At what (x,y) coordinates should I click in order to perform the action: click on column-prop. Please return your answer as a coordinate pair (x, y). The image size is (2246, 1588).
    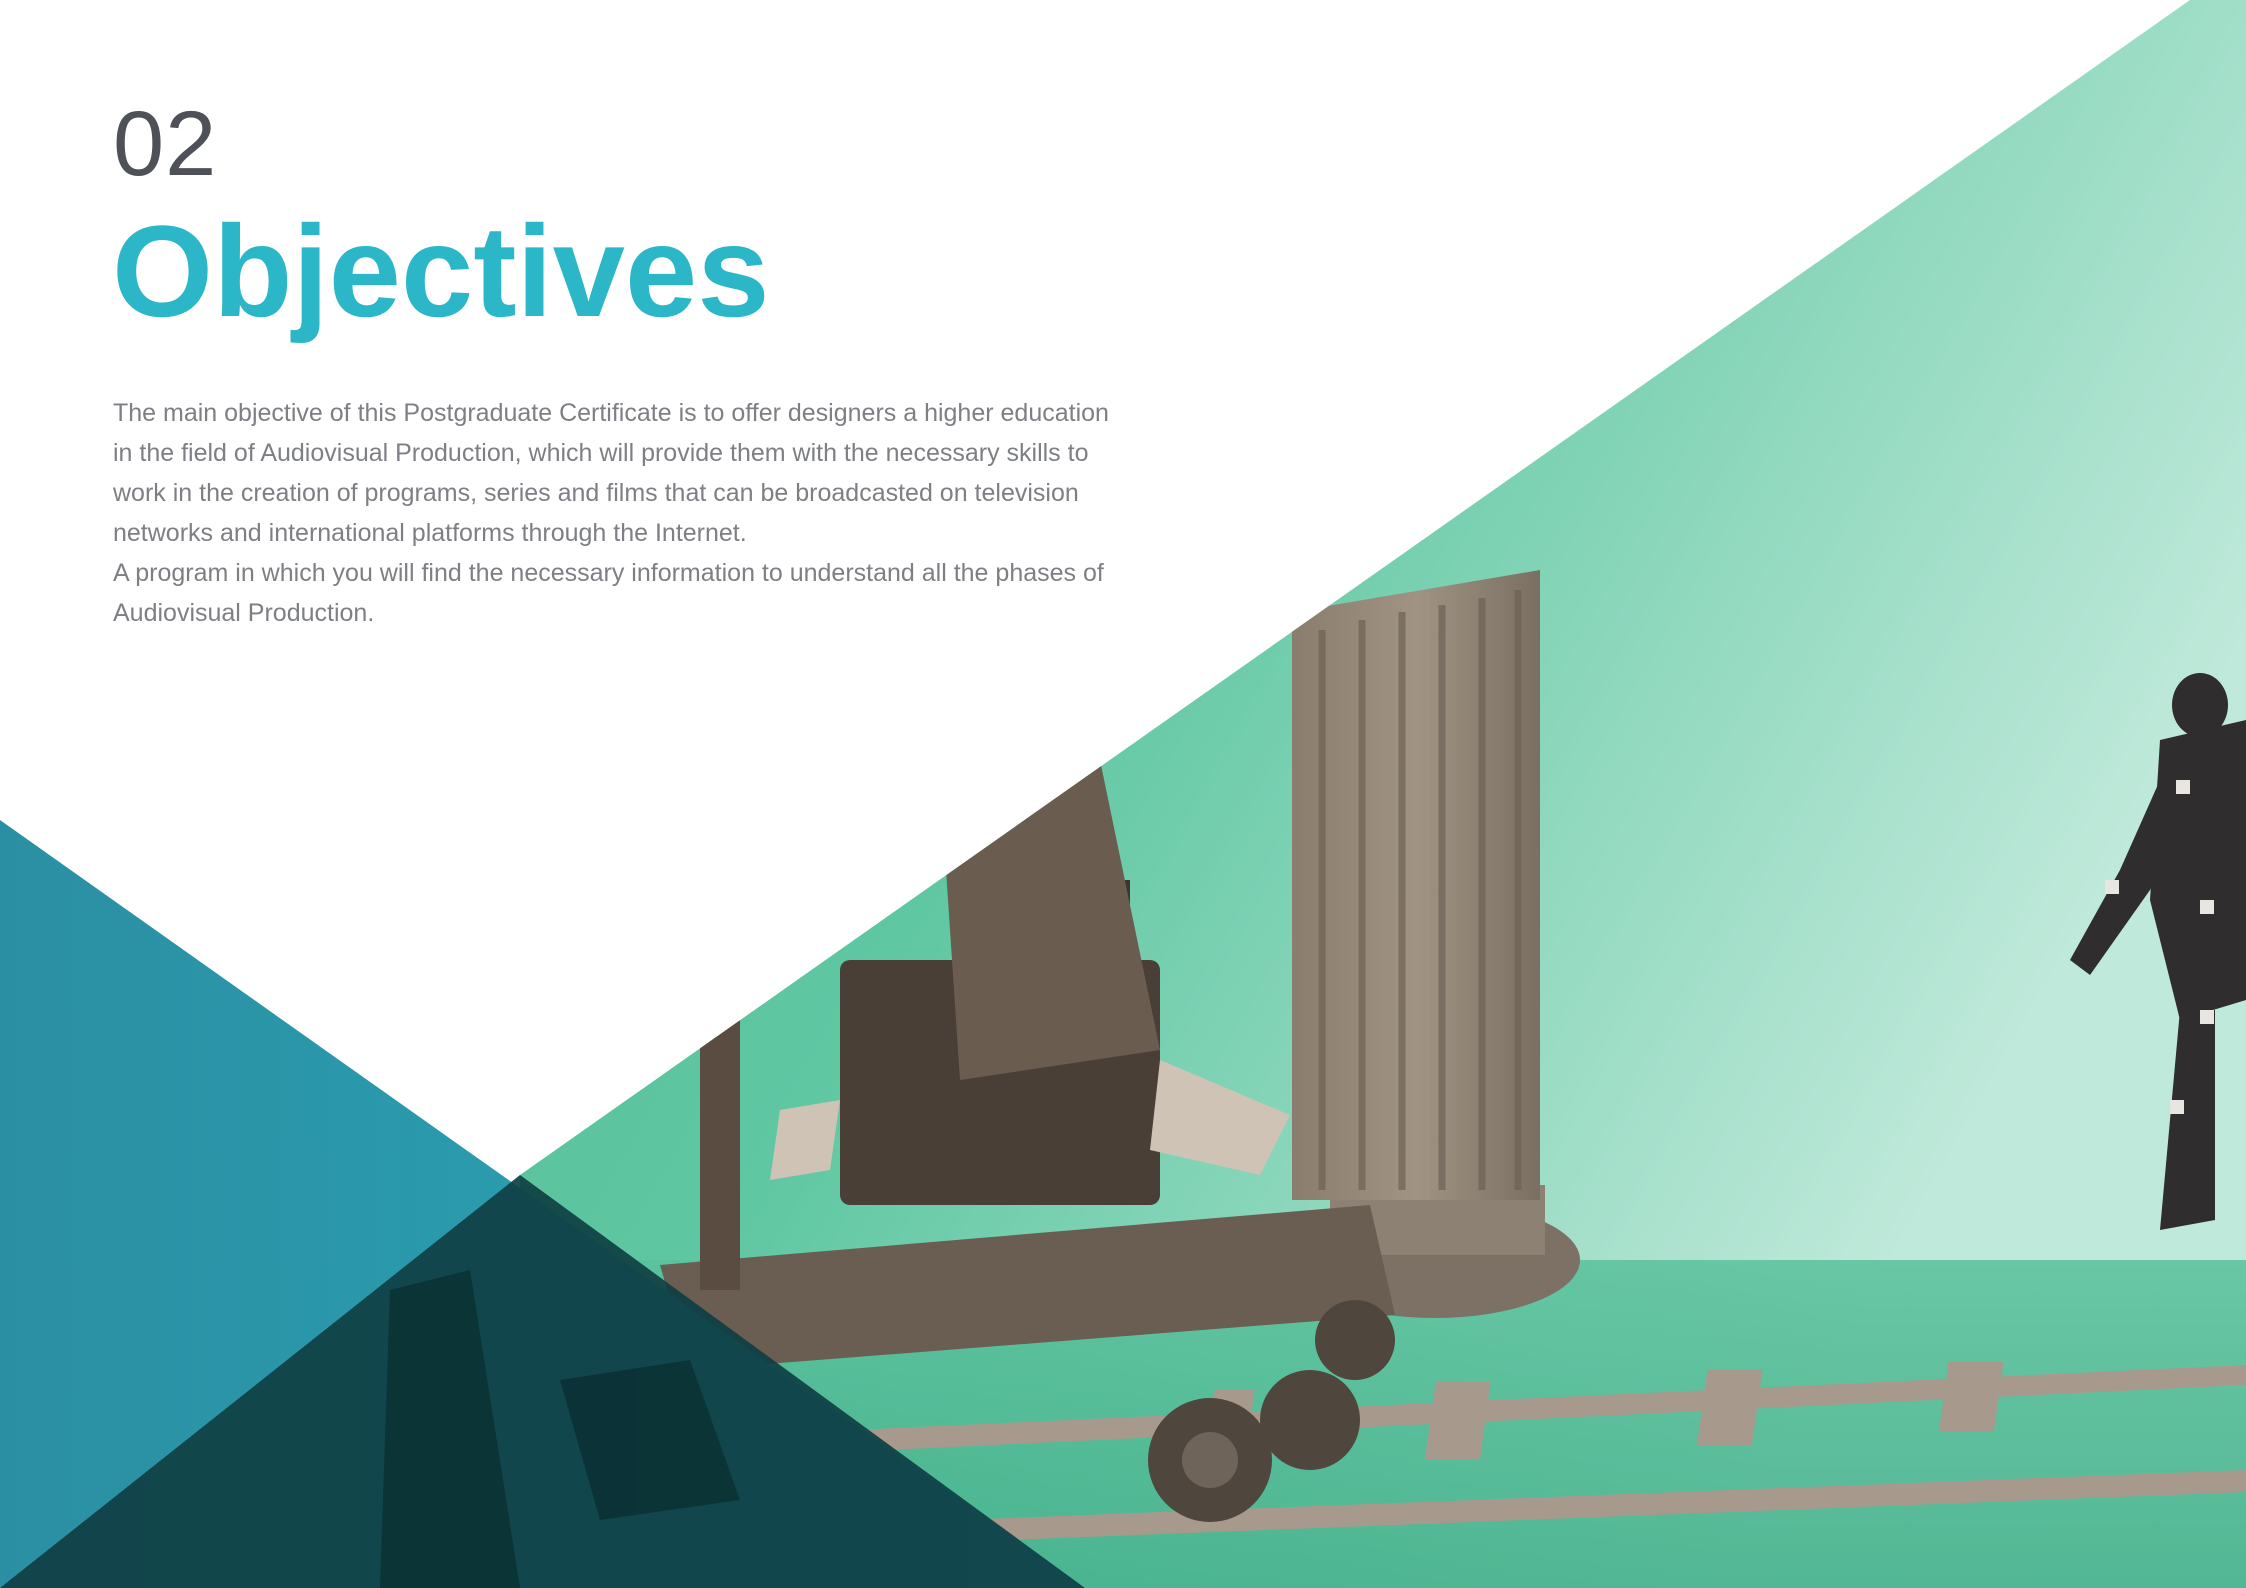
    Looking at the image, I should click on (1435, 944).